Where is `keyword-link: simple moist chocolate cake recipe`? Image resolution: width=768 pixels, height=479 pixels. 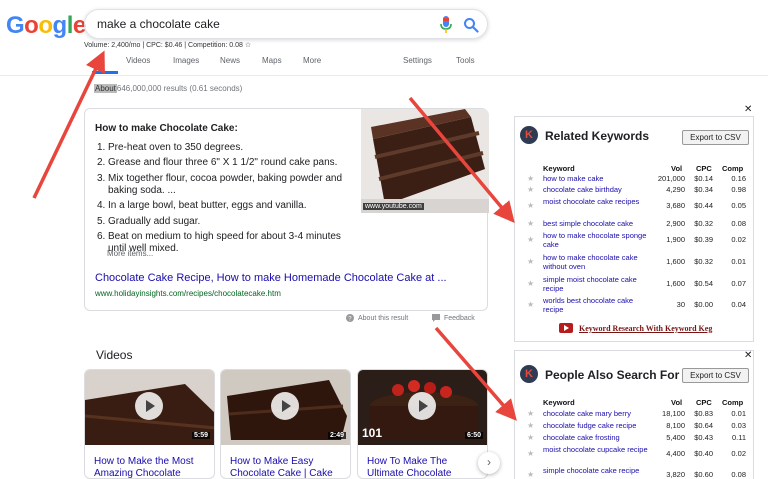 keyword-link: simple moist chocolate cake recipe is located at coordinates (599, 284).